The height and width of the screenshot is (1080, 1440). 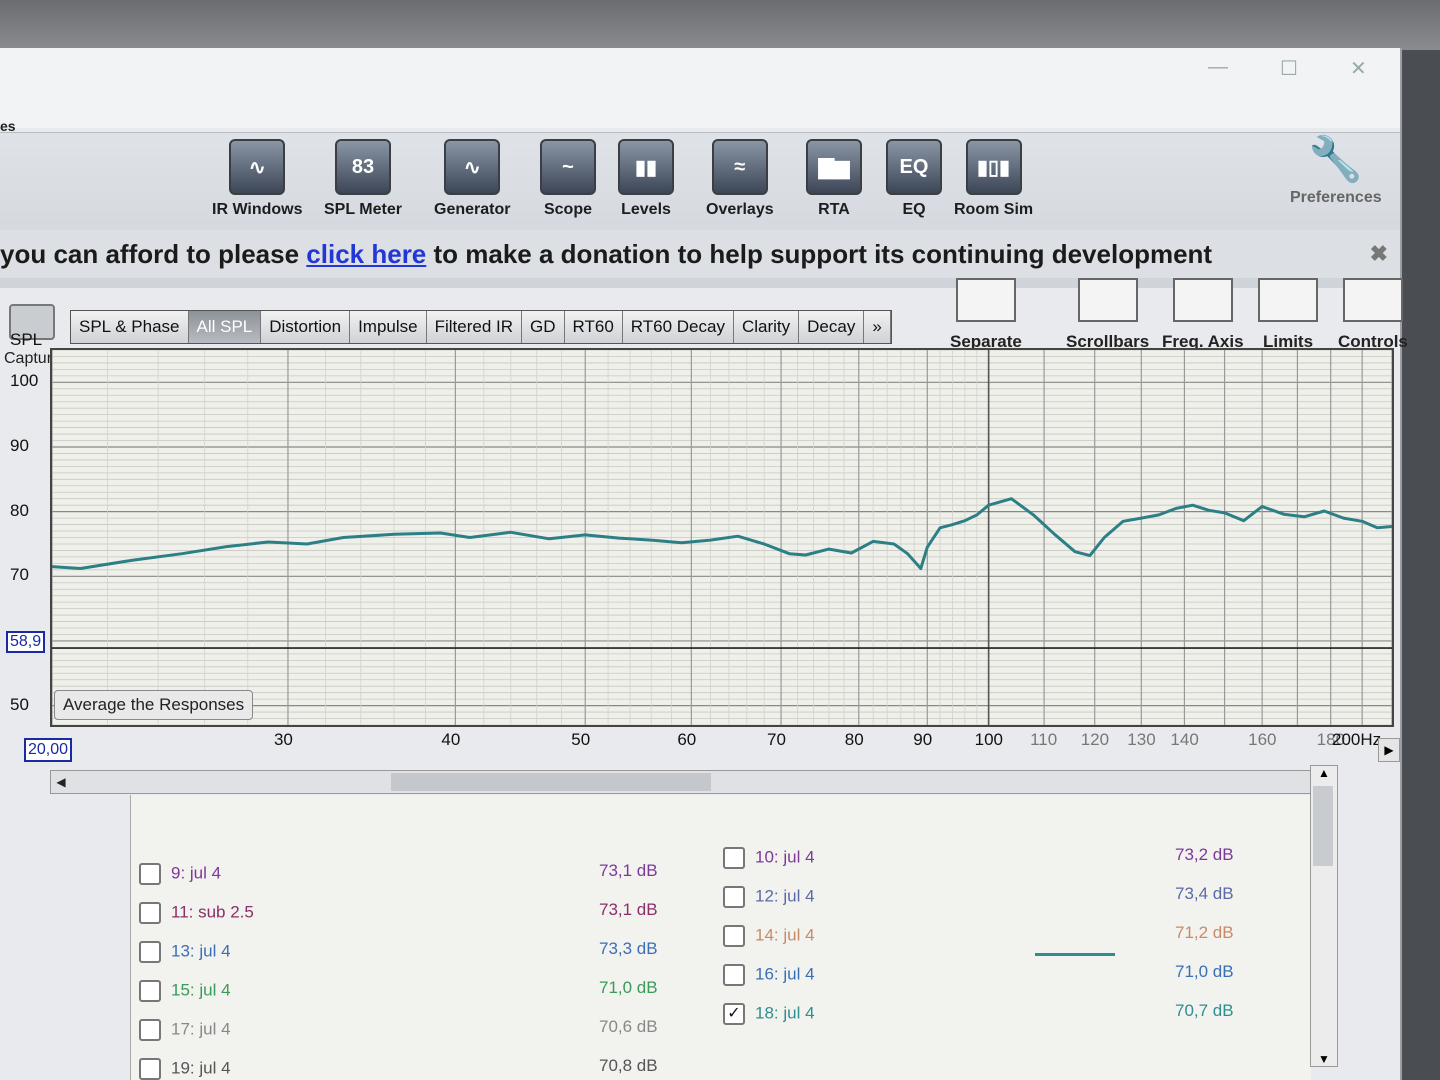 What do you see at coordinates (568, 179) in the screenshot?
I see `scope-button: ~ Scope` at bounding box center [568, 179].